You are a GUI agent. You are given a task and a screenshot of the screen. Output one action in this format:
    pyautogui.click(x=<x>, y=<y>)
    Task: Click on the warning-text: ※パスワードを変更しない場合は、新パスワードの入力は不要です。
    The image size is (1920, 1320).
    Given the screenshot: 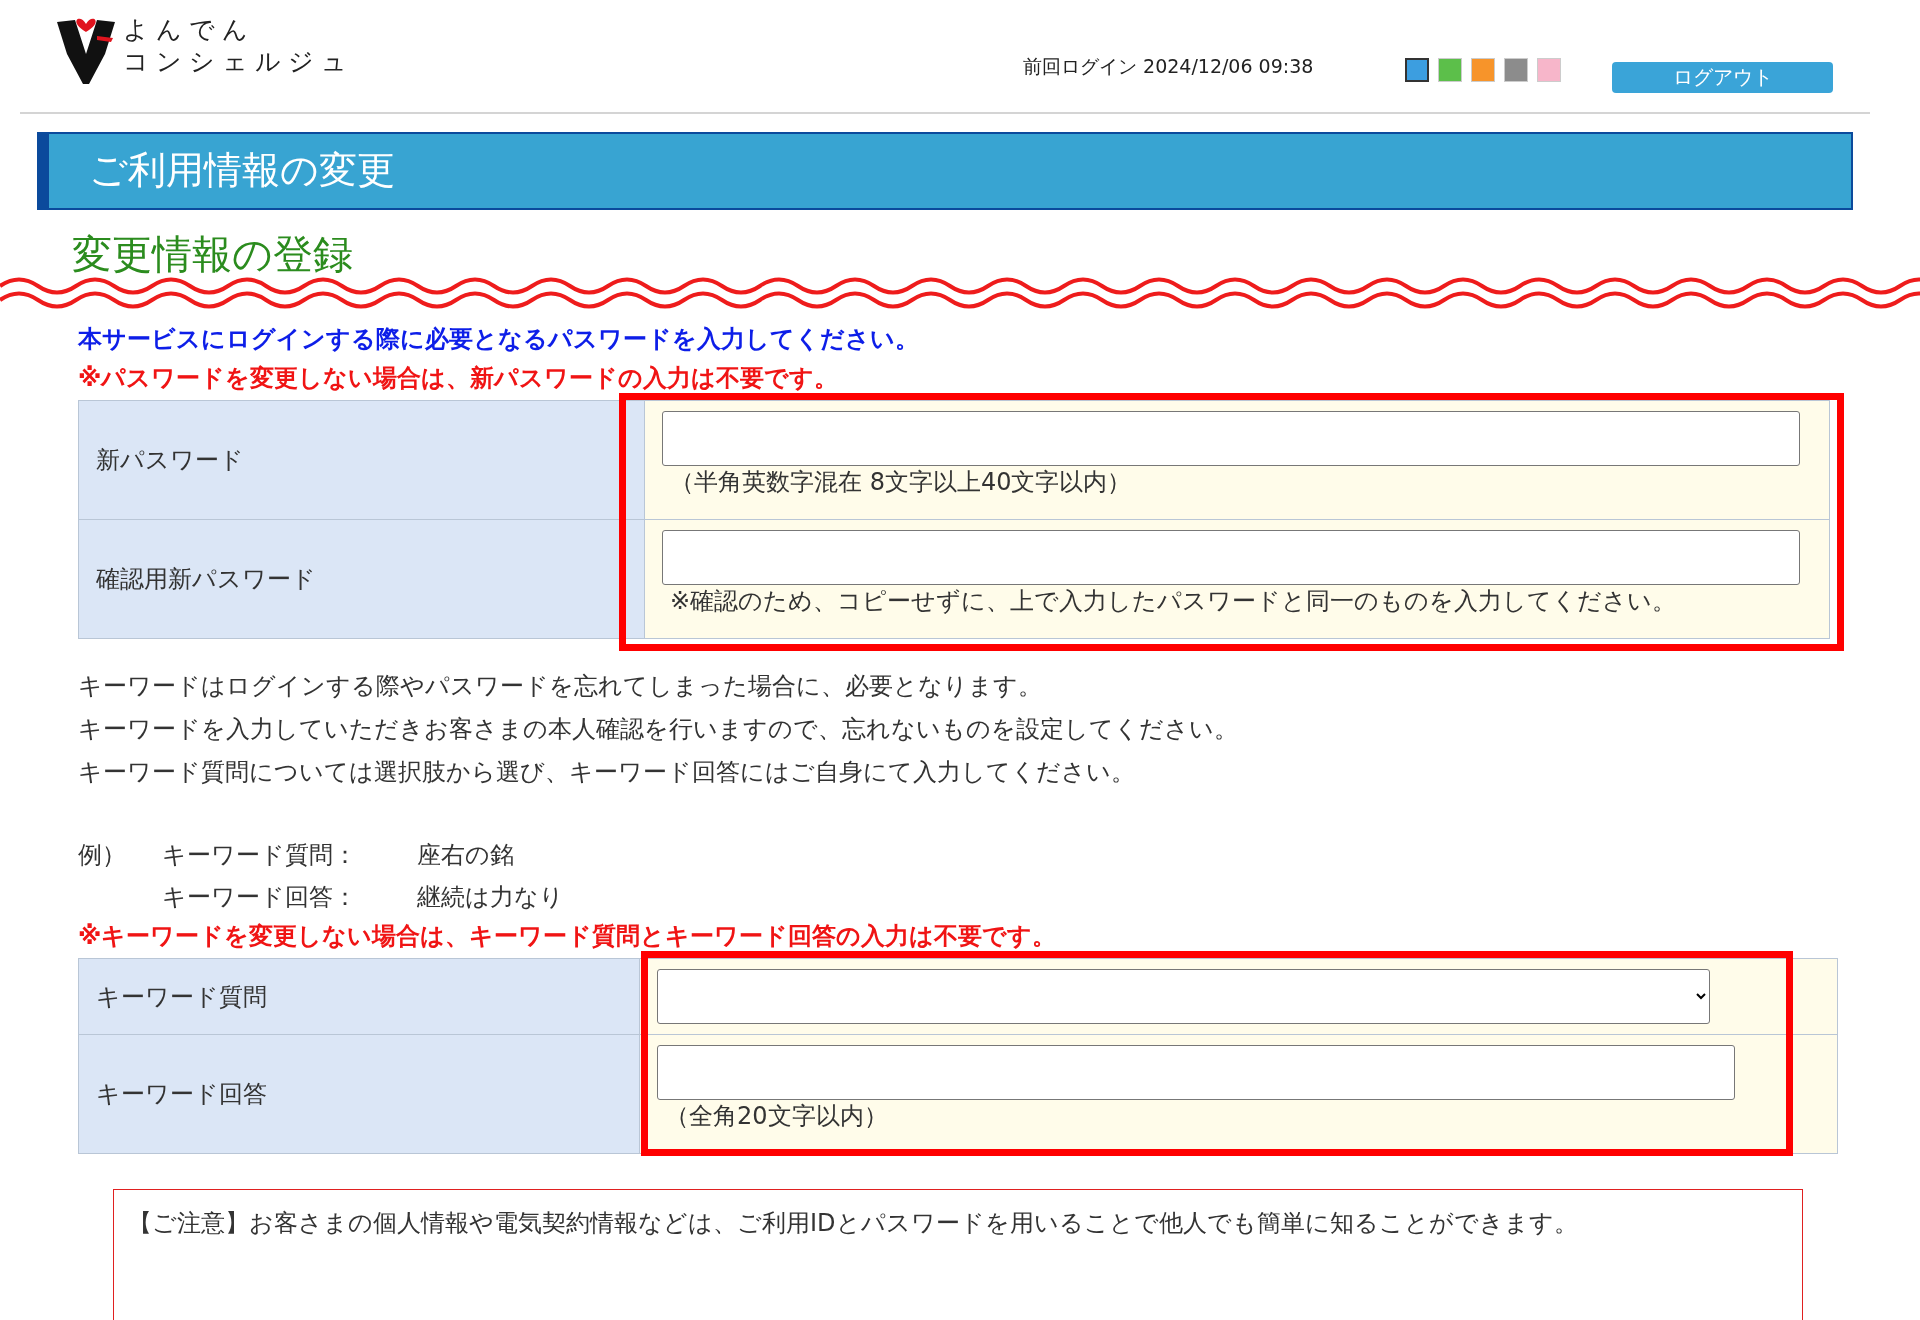 What is the action you would take?
    pyautogui.click(x=459, y=378)
    